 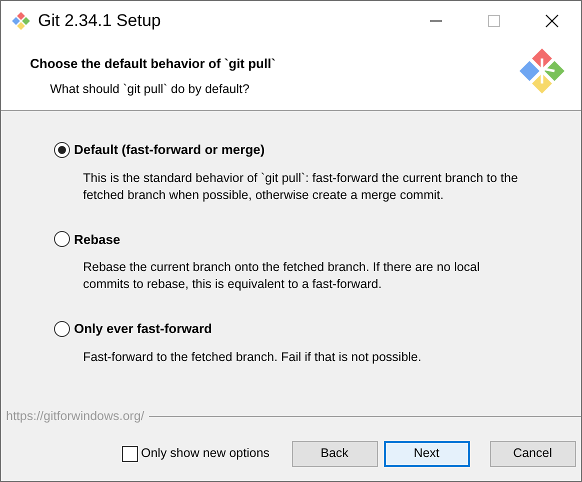 What do you see at coordinates (99, 21) in the screenshot?
I see `window-title: Git 2.34.1 Setup` at bounding box center [99, 21].